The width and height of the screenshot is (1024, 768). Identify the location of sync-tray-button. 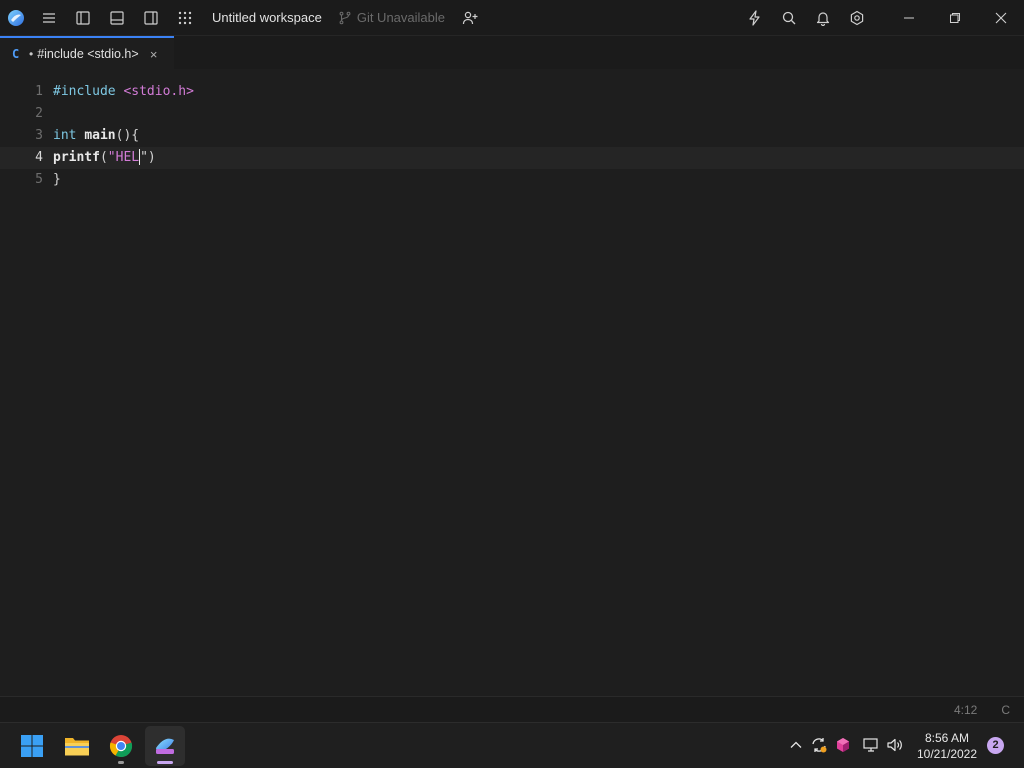
(819, 745).